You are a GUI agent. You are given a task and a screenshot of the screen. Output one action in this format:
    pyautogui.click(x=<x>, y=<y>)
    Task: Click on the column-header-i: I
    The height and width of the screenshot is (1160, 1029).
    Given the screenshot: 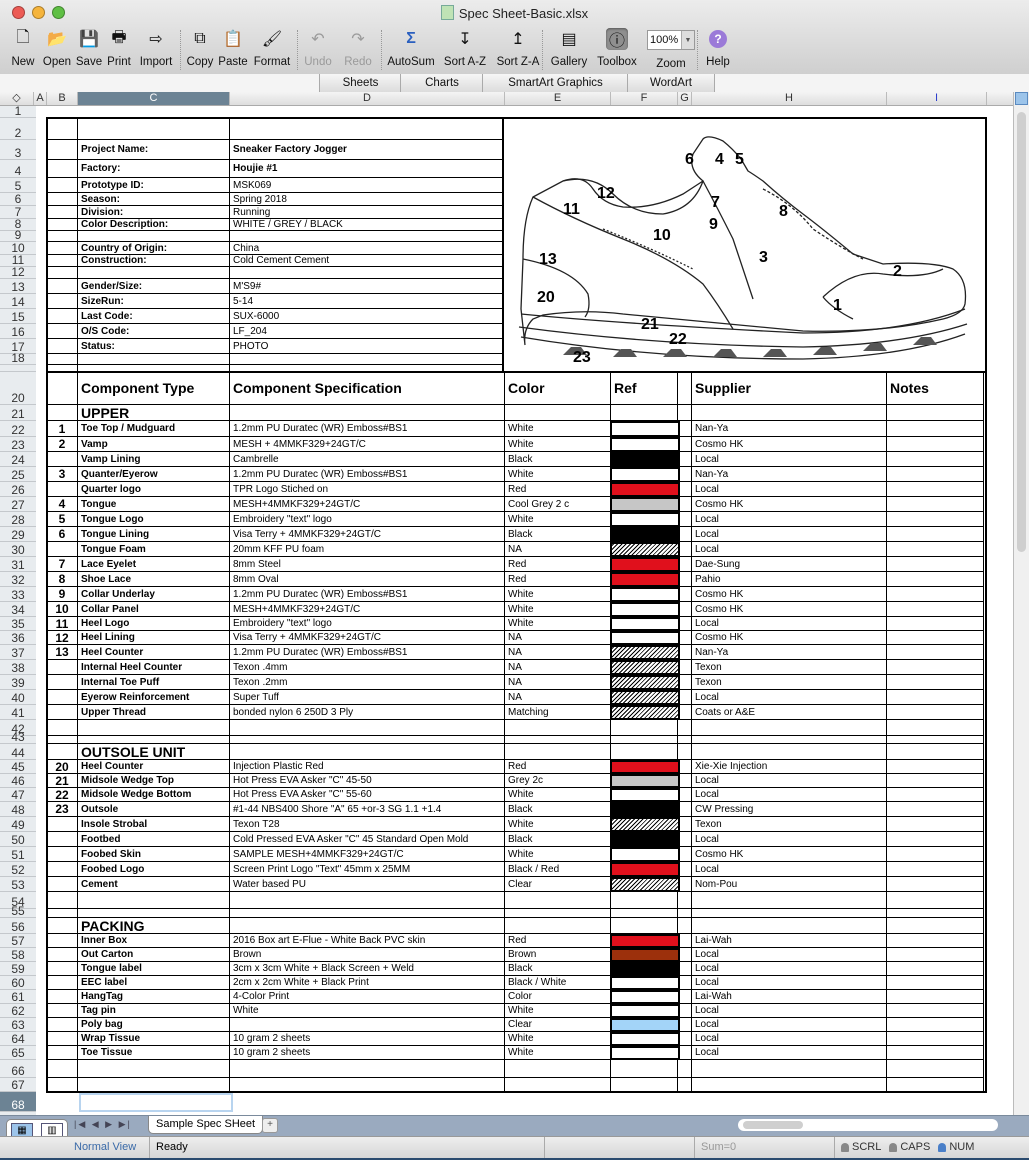 What is the action you would take?
    pyautogui.click(x=937, y=98)
    